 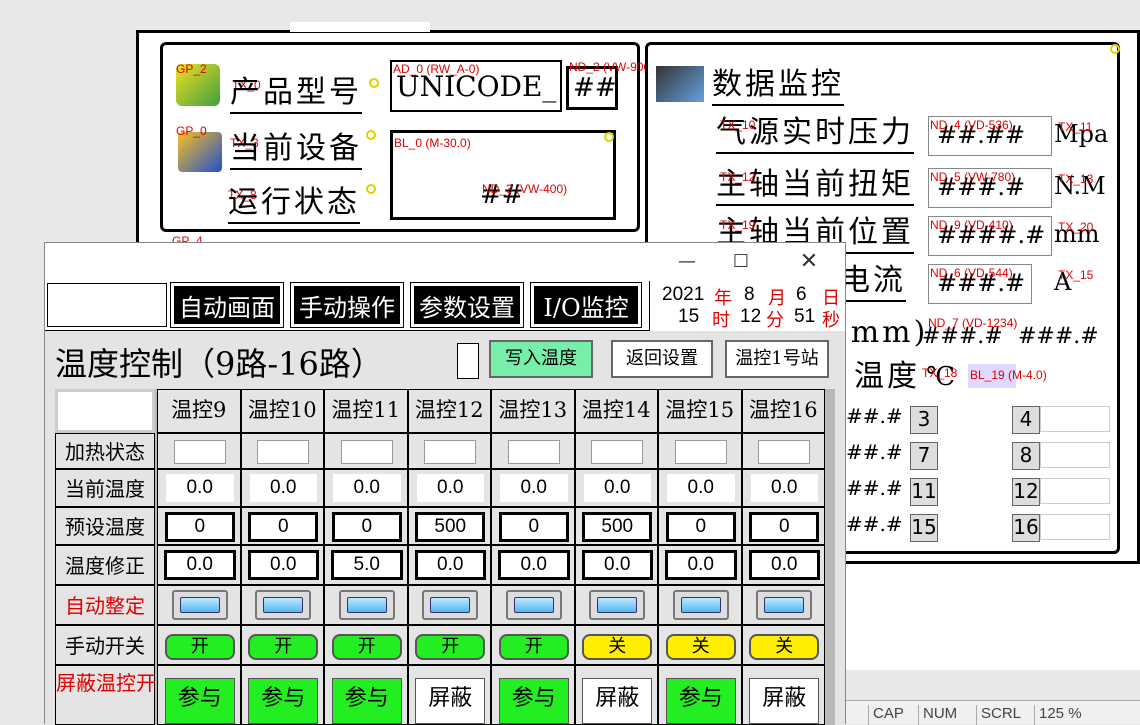 I want to click on minimize-icon: —, so click(x=687, y=262).